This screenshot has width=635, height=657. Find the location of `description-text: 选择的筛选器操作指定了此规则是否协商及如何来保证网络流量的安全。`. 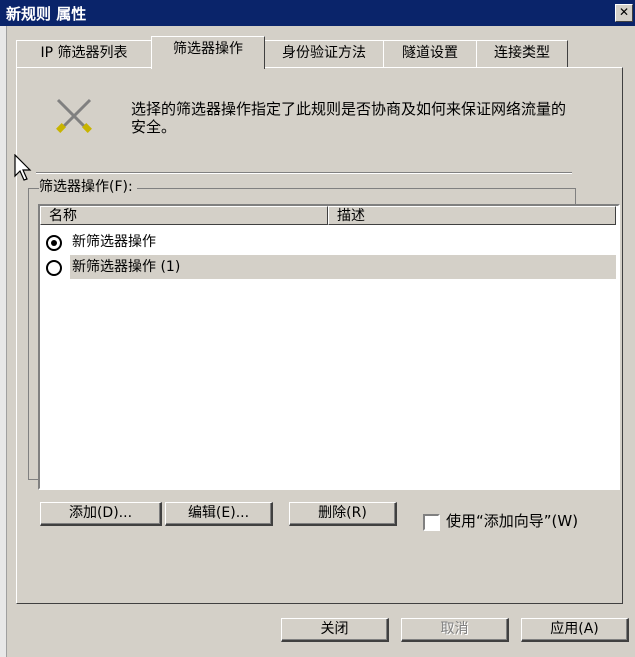

description-text: 选择的筛选器操作指定了此规则是否协商及如何来保证网络流量的安全。 is located at coordinates (349, 118).